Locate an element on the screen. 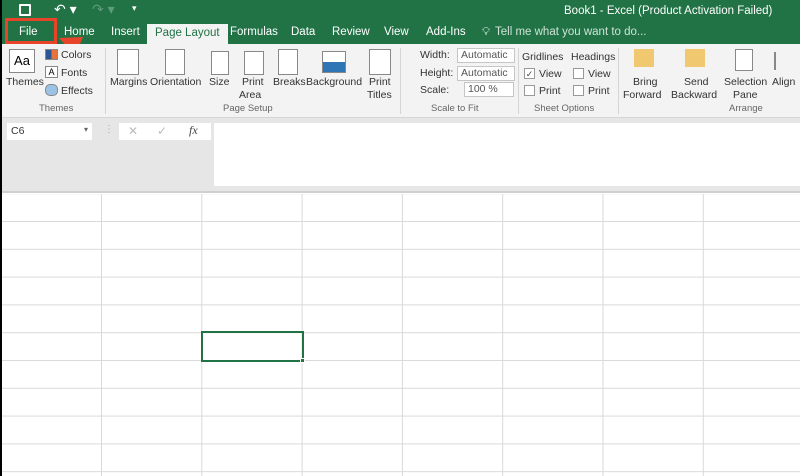  margins-button: Margins is located at coordinates (128, 82).